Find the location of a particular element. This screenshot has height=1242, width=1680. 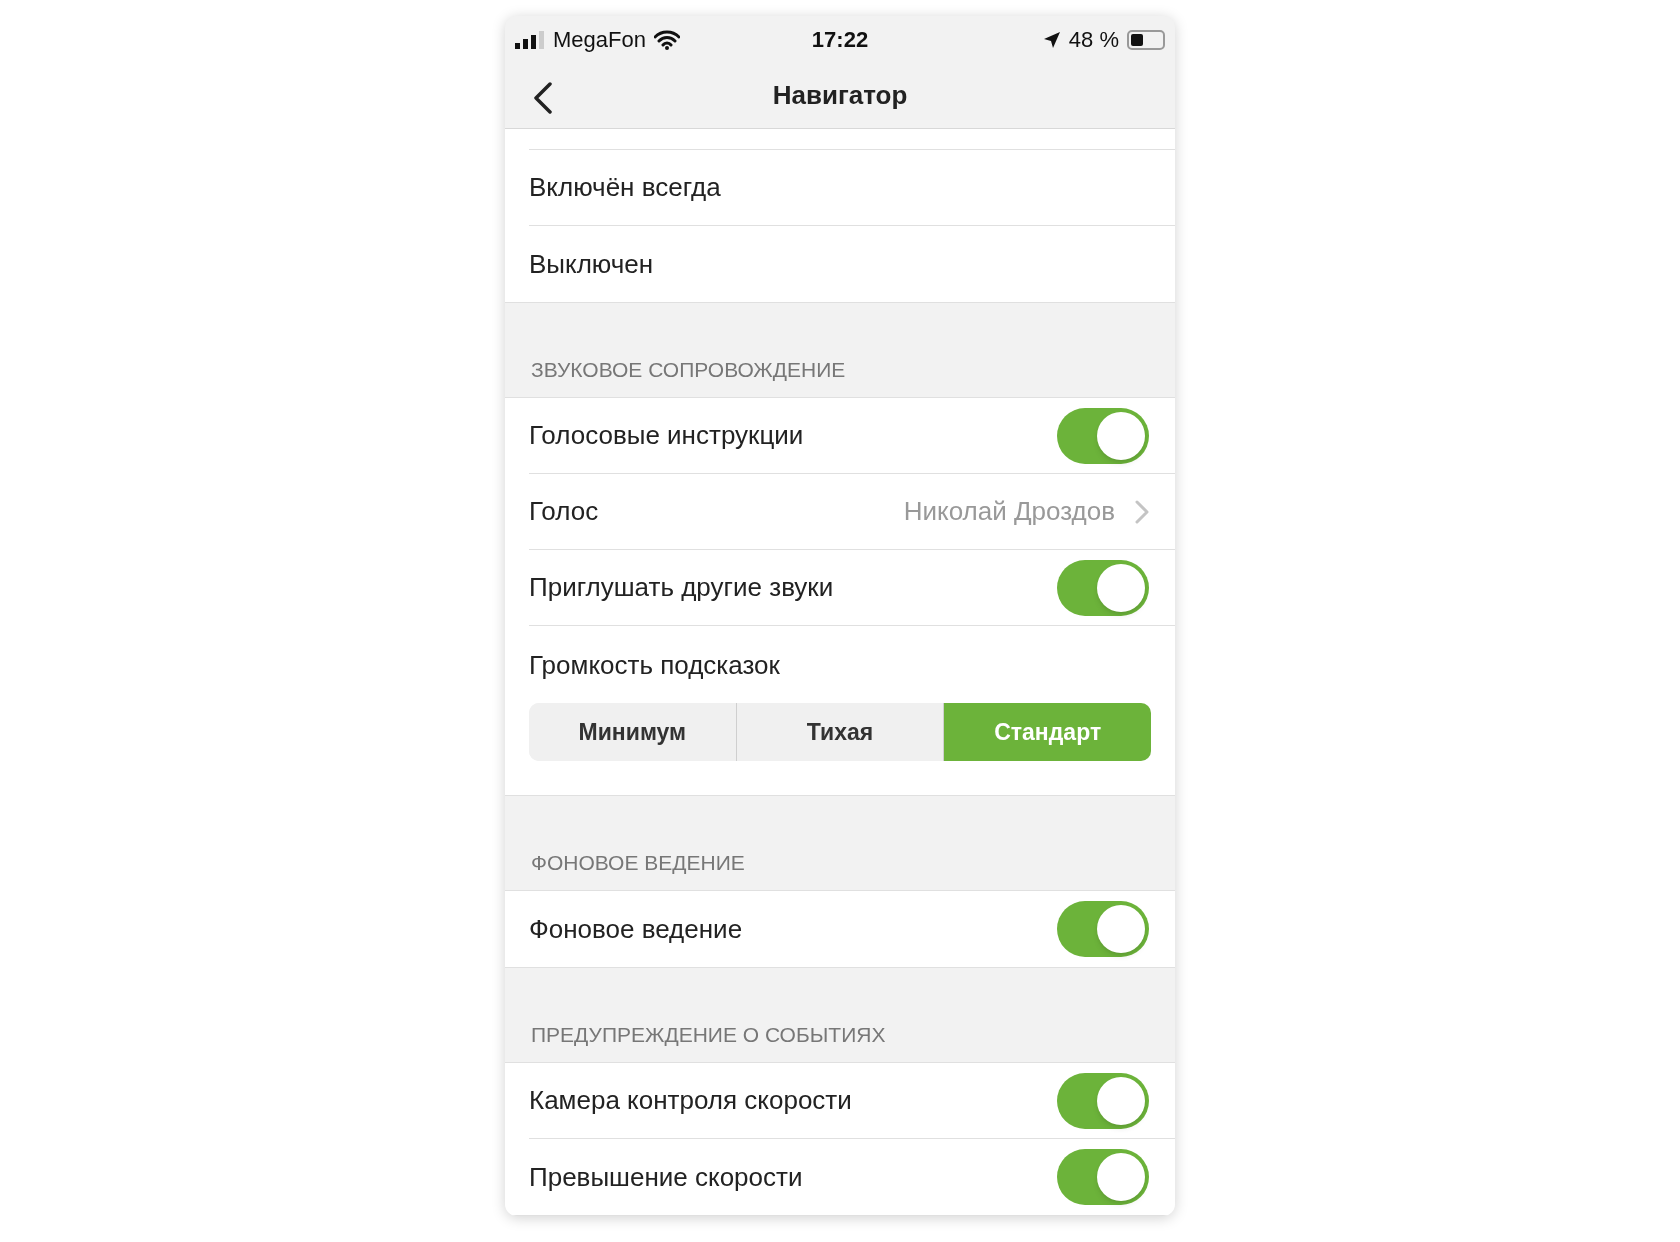

row-label: Голос is located at coordinates (564, 511).